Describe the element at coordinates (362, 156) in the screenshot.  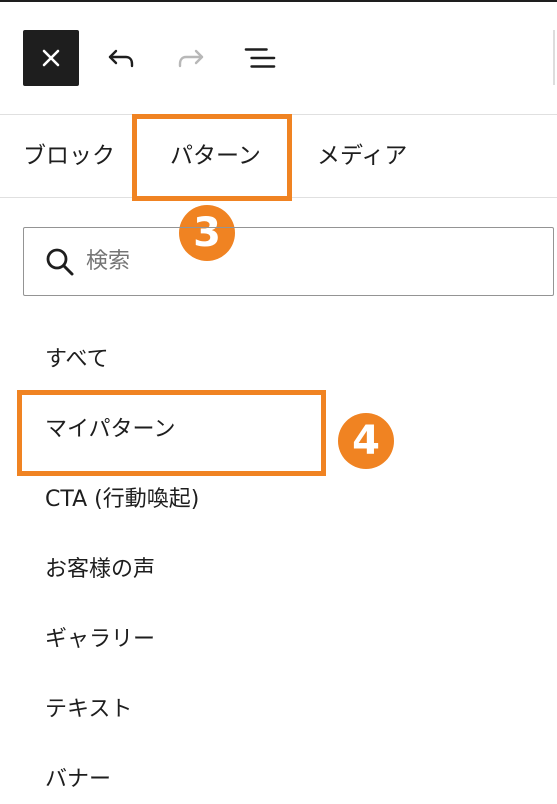
I see `tab-media: メディア` at that location.